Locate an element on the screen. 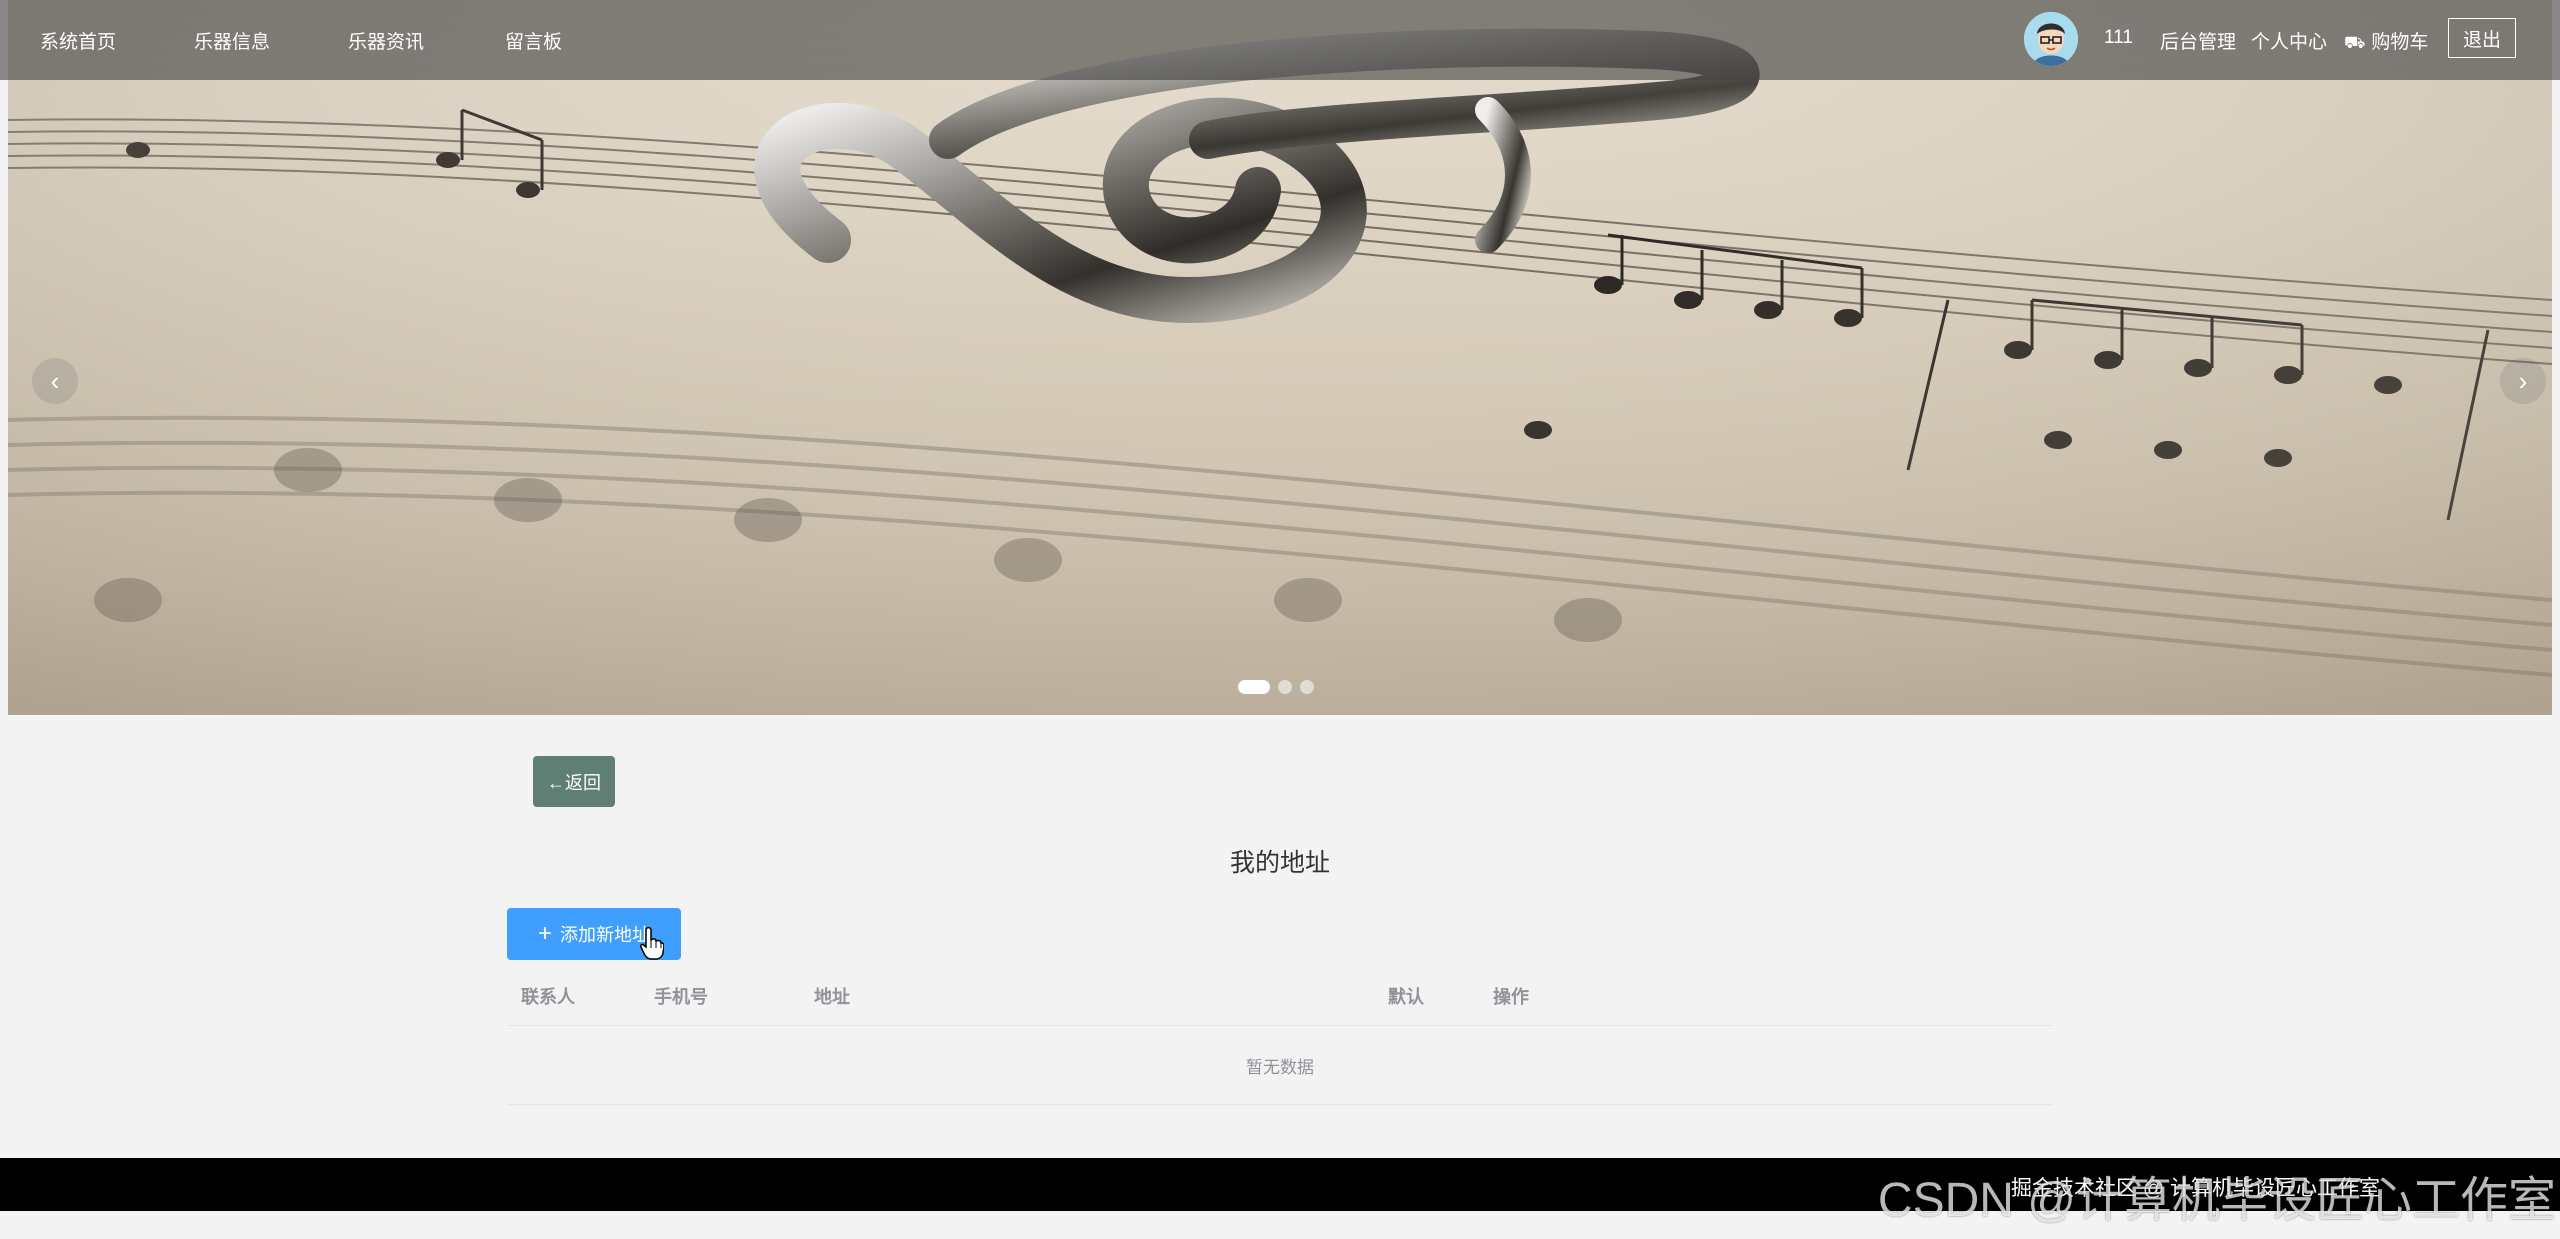  nav-item-home: 系统首页 is located at coordinates (78, 40).